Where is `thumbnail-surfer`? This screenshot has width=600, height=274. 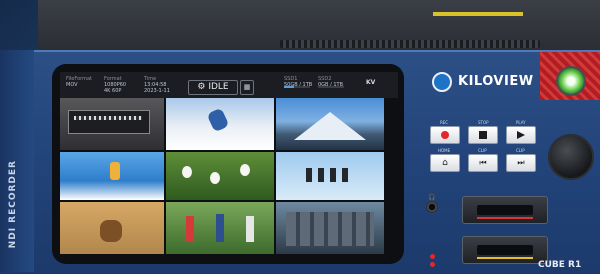 thumbnail-surfer is located at coordinates (112, 176).